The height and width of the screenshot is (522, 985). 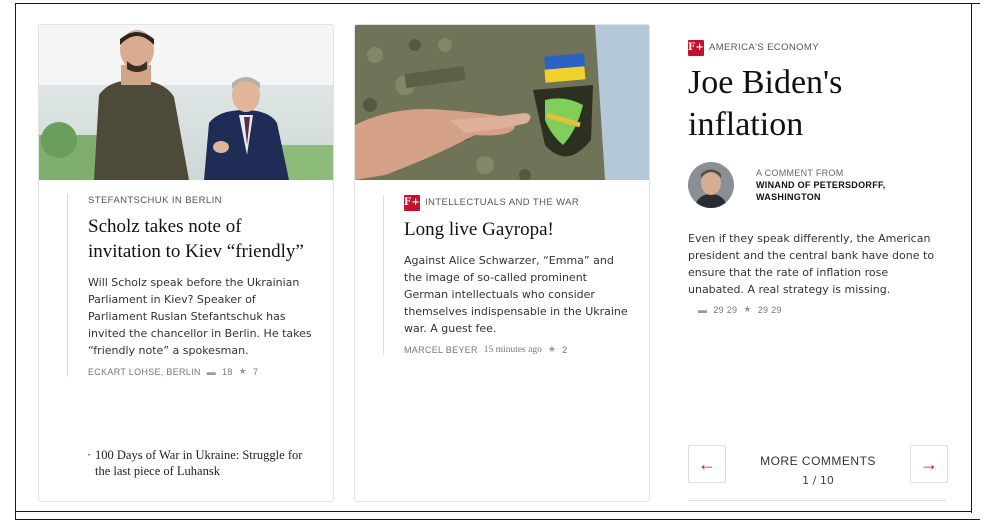 I want to click on arrow-right-icon: →, so click(x=929, y=463).